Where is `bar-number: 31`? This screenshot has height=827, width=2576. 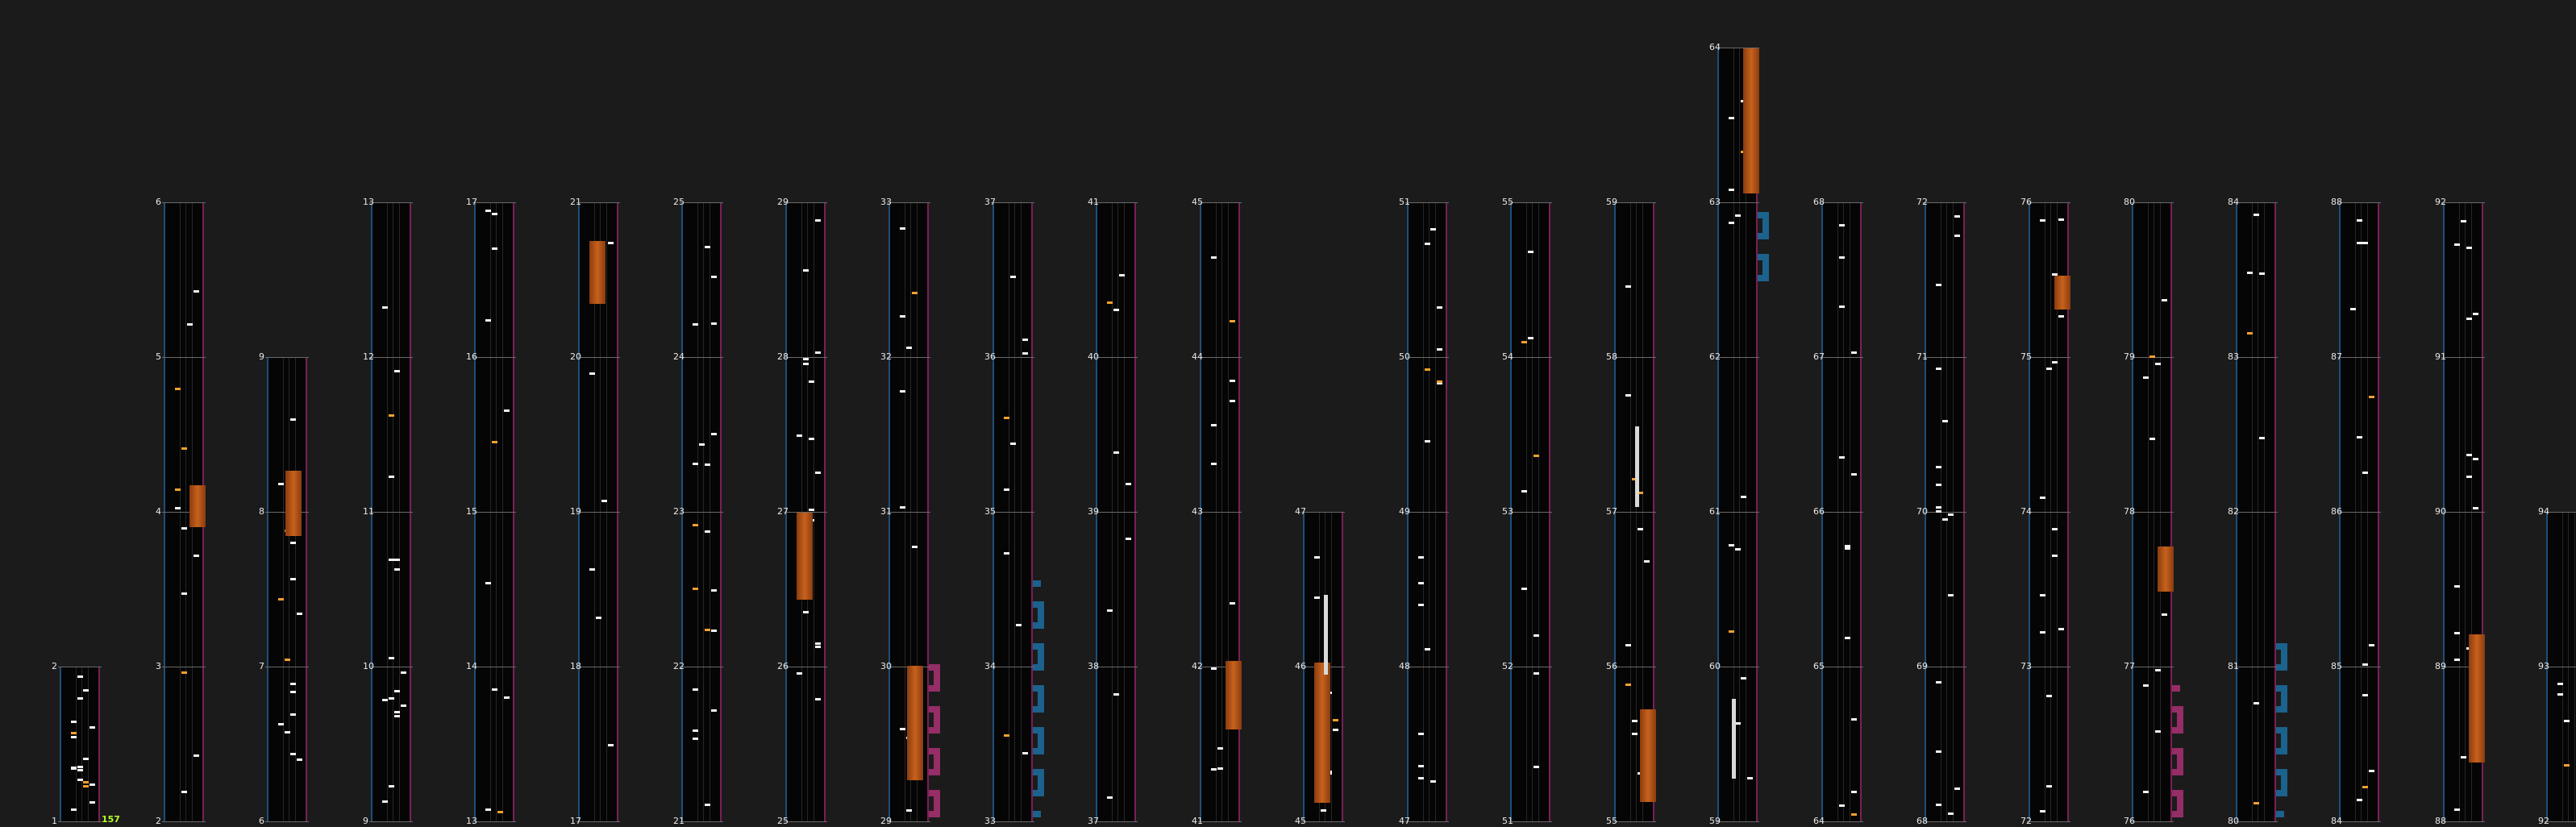 bar-number: 31 is located at coordinates (886, 512).